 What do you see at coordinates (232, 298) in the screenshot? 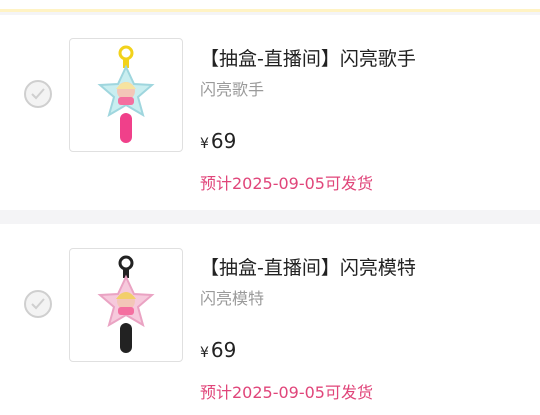
I see `product-variant: 闪亮模特` at bounding box center [232, 298].